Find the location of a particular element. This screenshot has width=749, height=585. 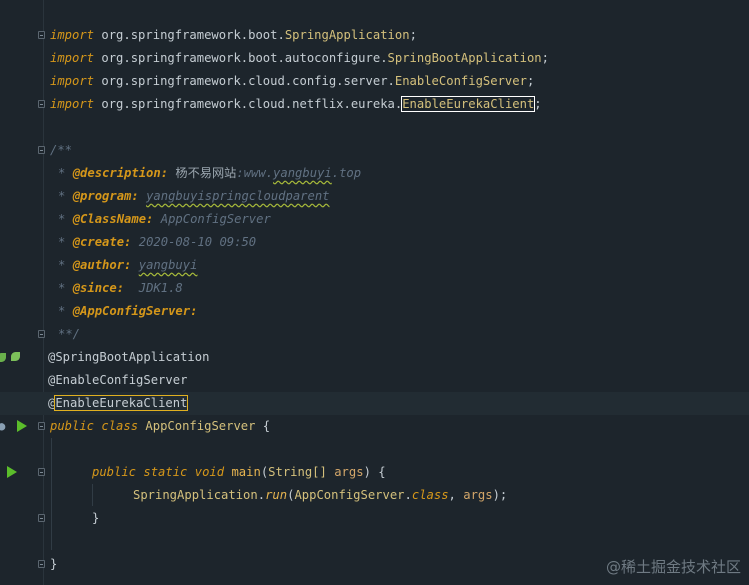

doc-value: JDK1.8 is located at coordinates (160, 288).